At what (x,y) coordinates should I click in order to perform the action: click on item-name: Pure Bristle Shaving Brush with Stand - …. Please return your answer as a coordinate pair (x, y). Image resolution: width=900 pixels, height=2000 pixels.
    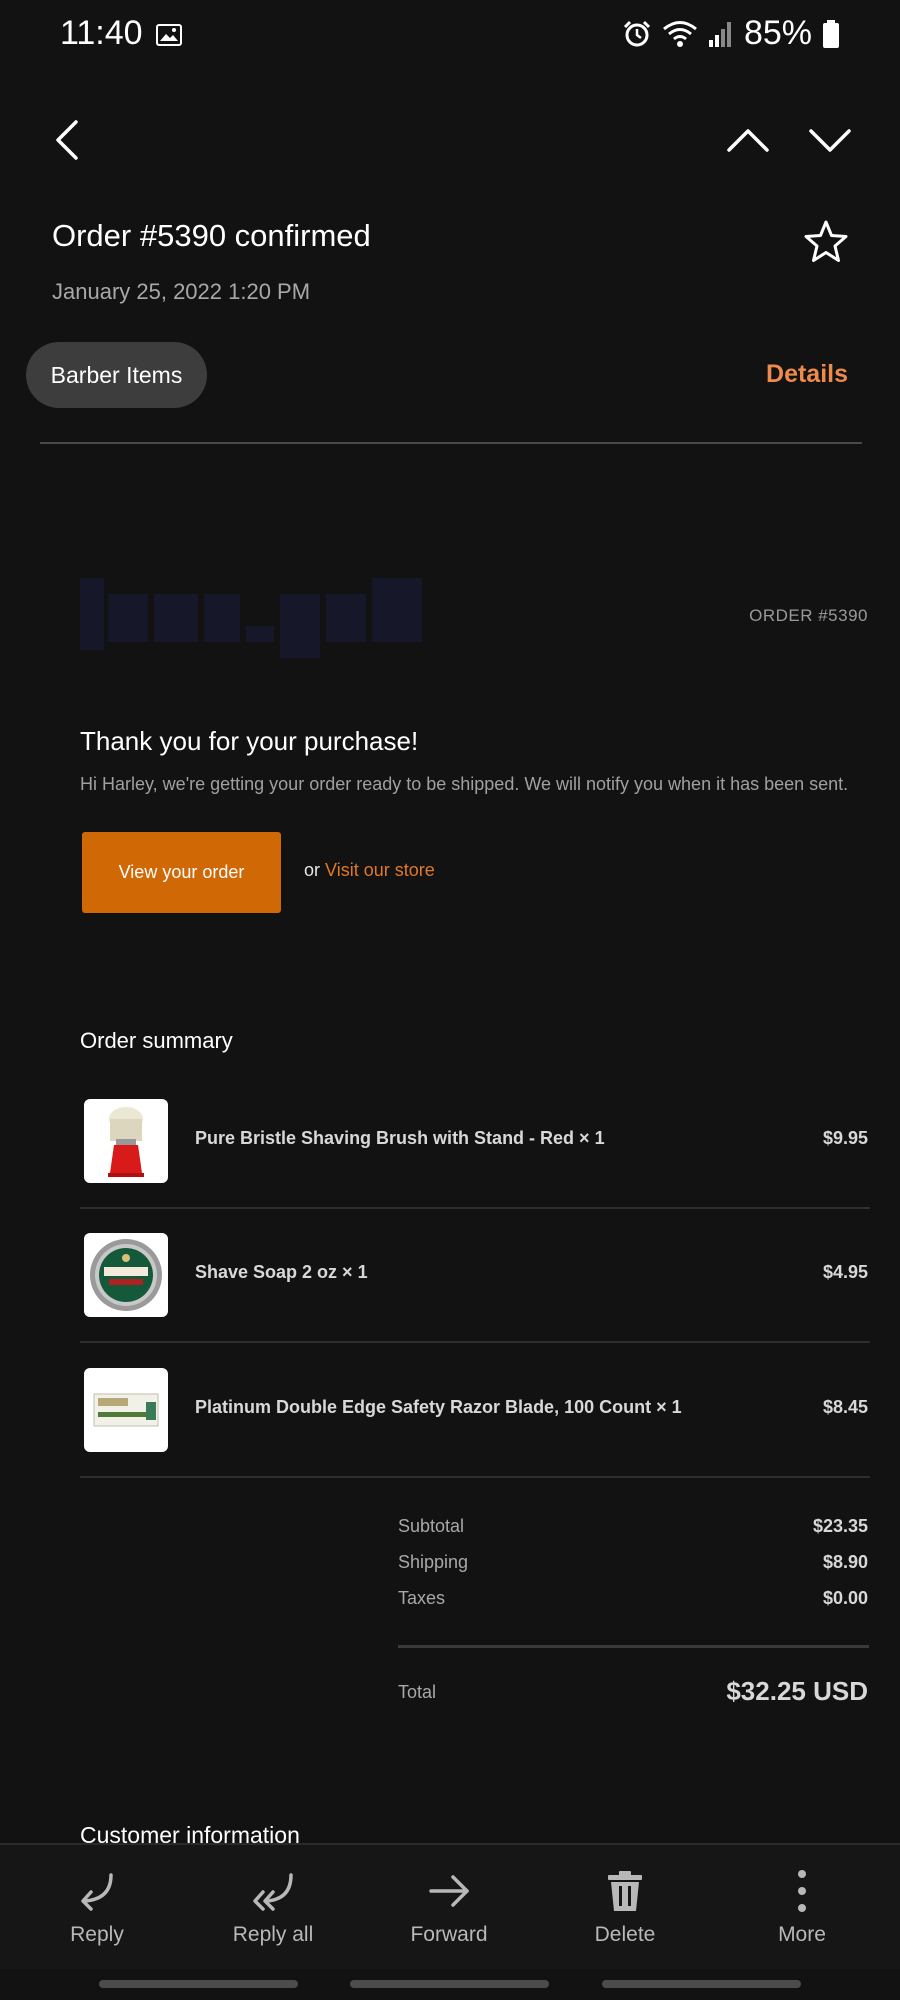
    Looking at the image, I should click on (400, 1138).